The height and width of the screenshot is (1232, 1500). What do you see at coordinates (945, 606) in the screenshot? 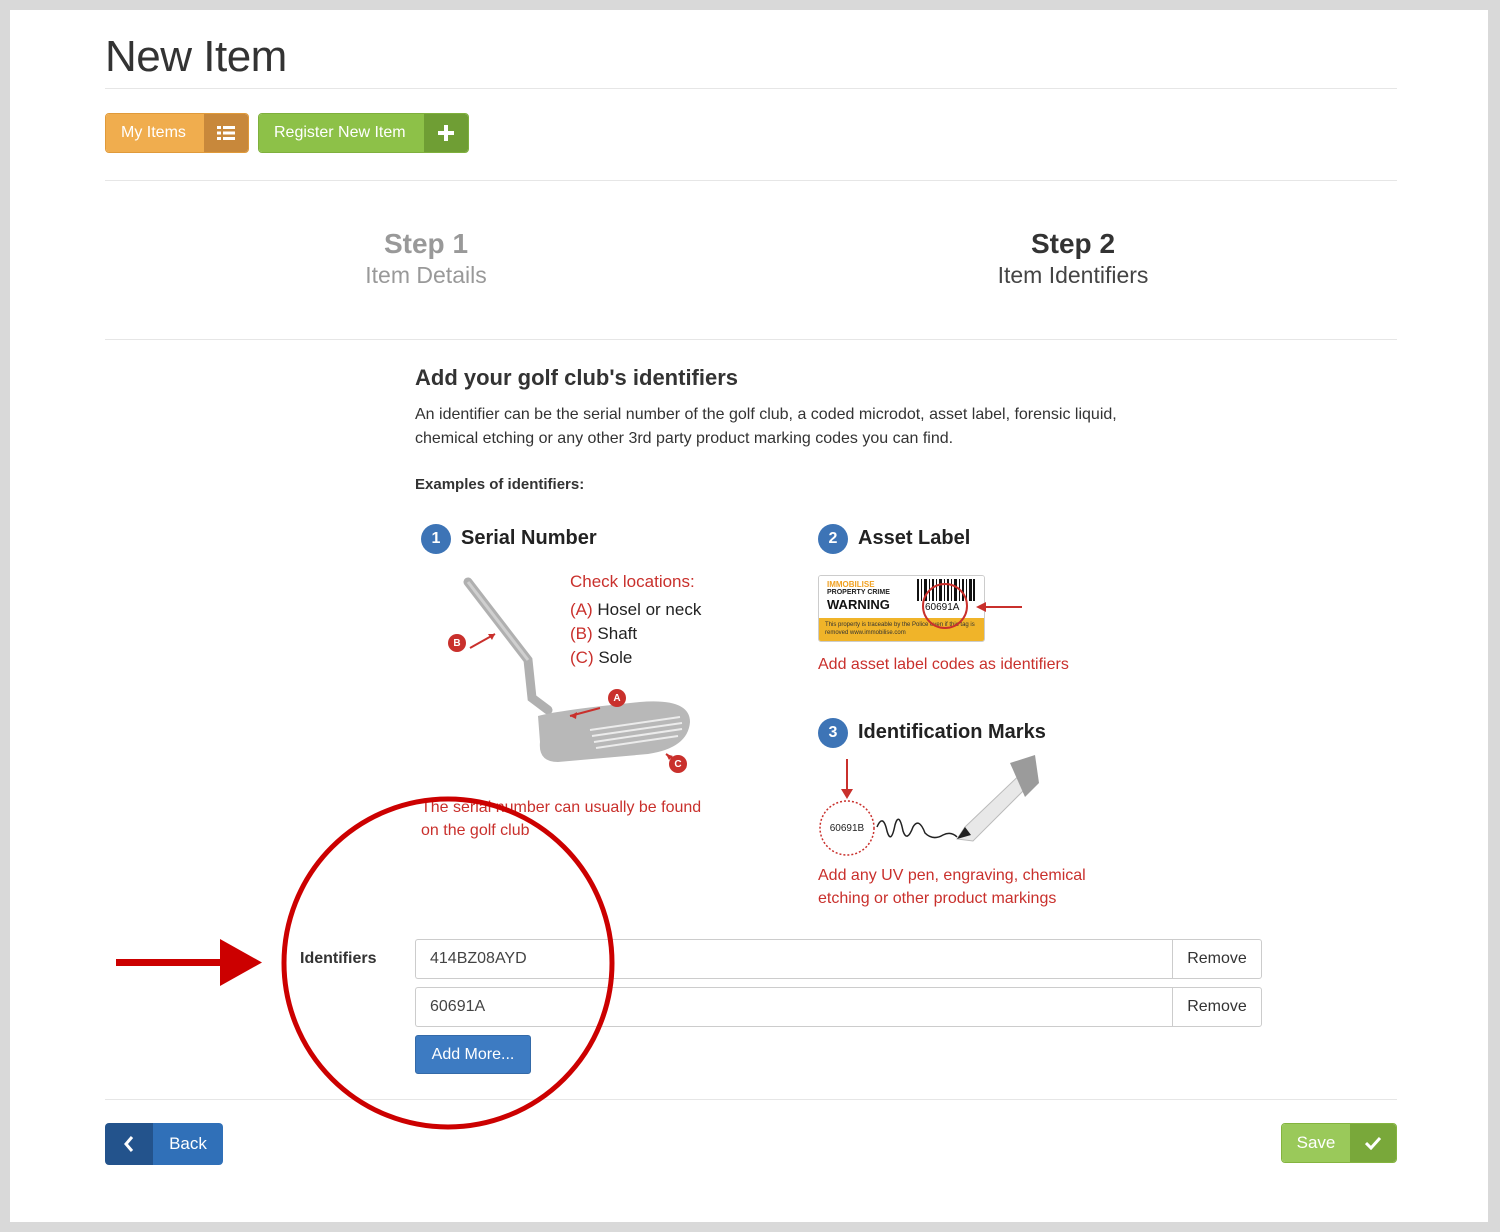
I see `highlight-circle` at bounding box center [945, 606].